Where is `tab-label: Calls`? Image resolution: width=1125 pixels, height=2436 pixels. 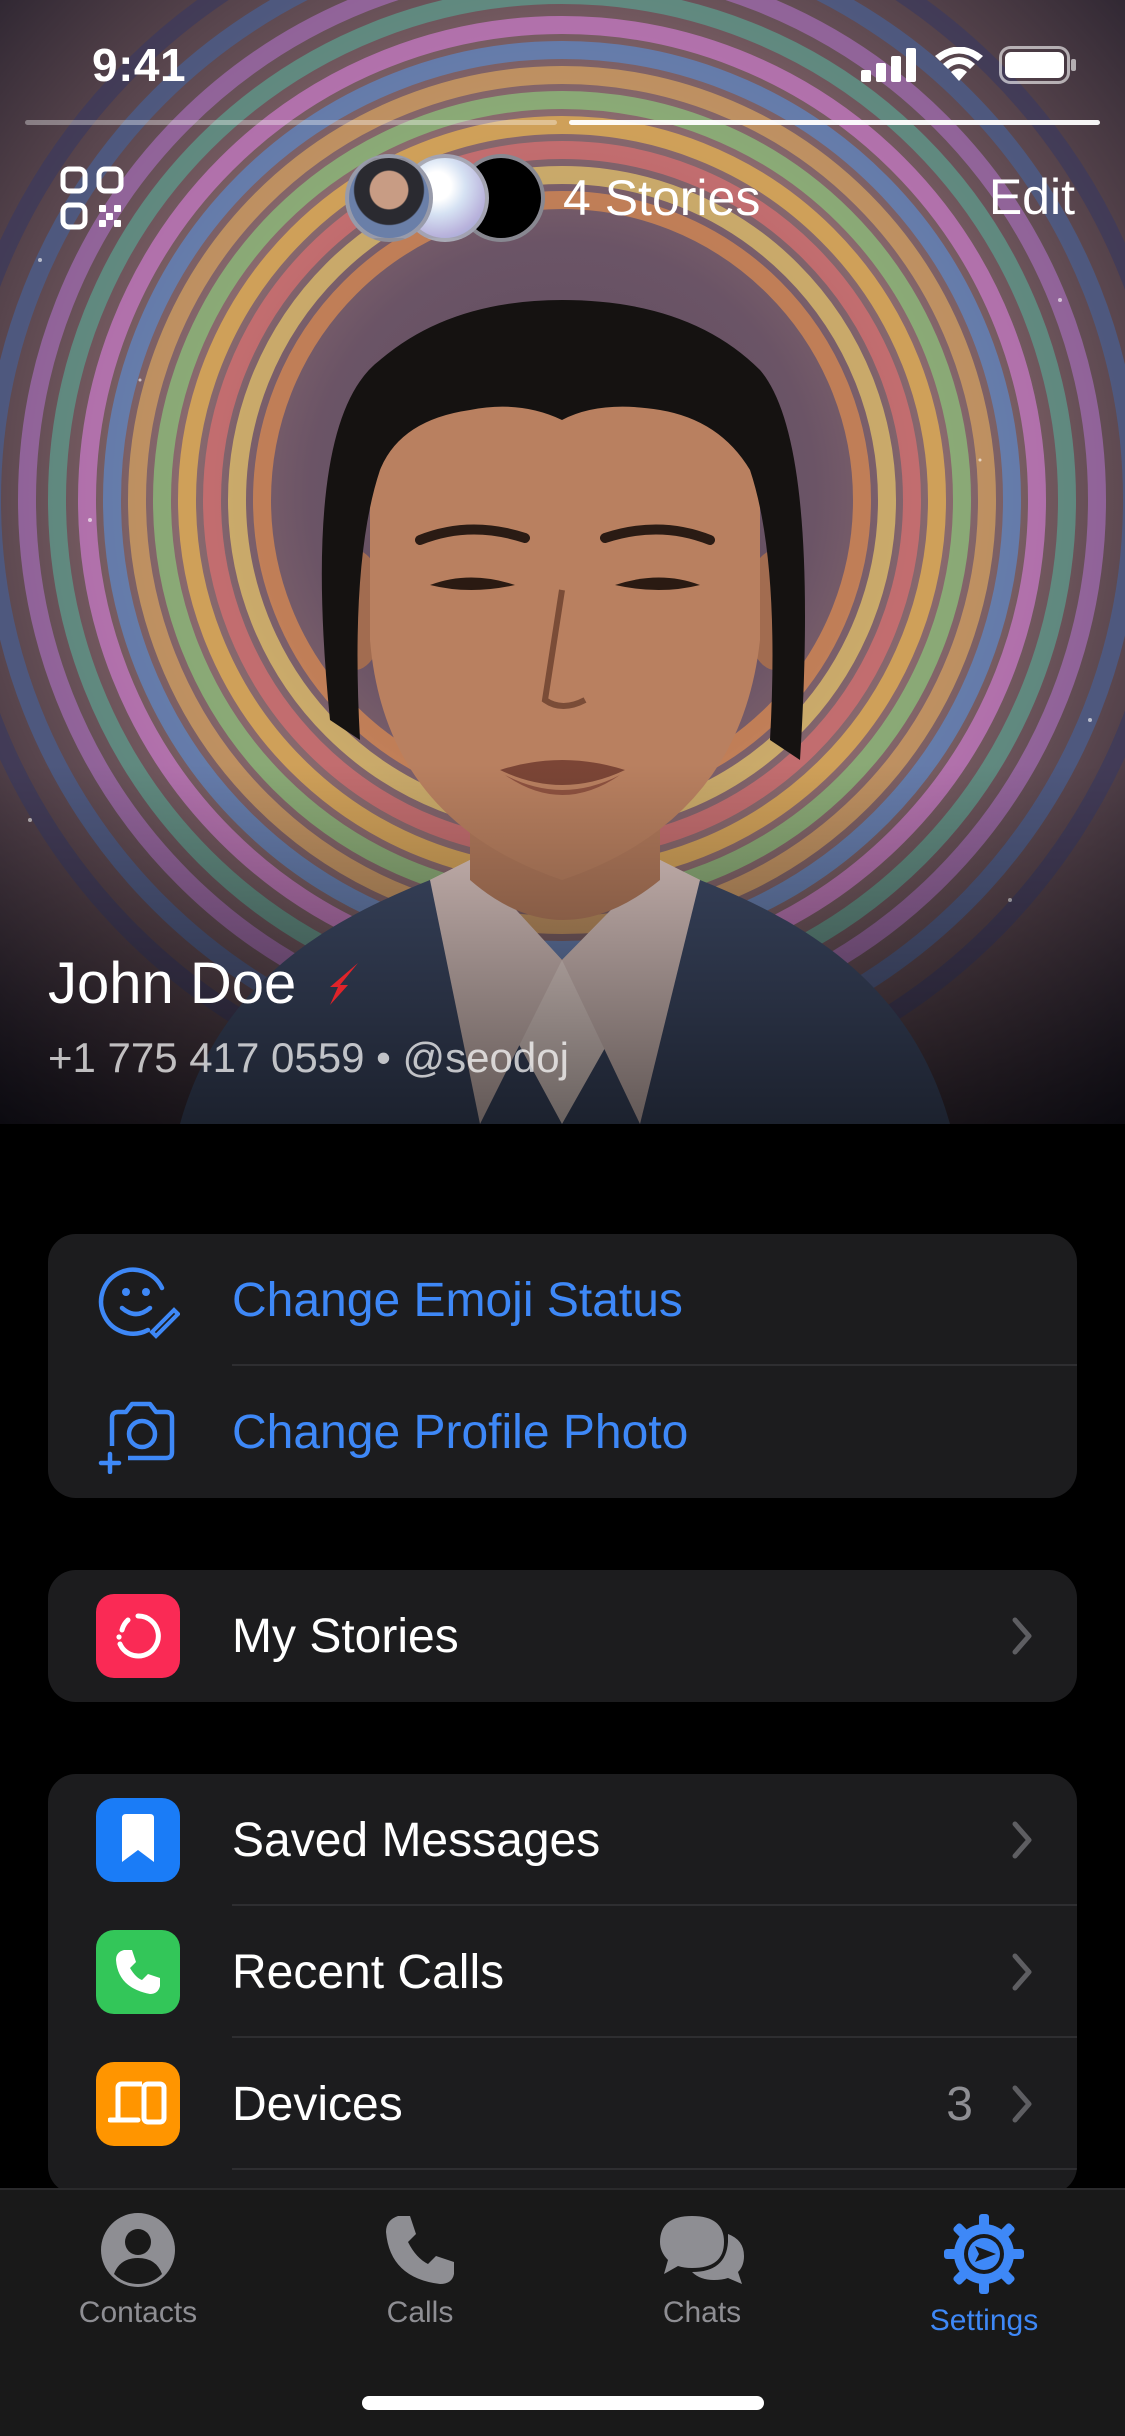
tab-label: Calls is located at coordinates (420, 2312).